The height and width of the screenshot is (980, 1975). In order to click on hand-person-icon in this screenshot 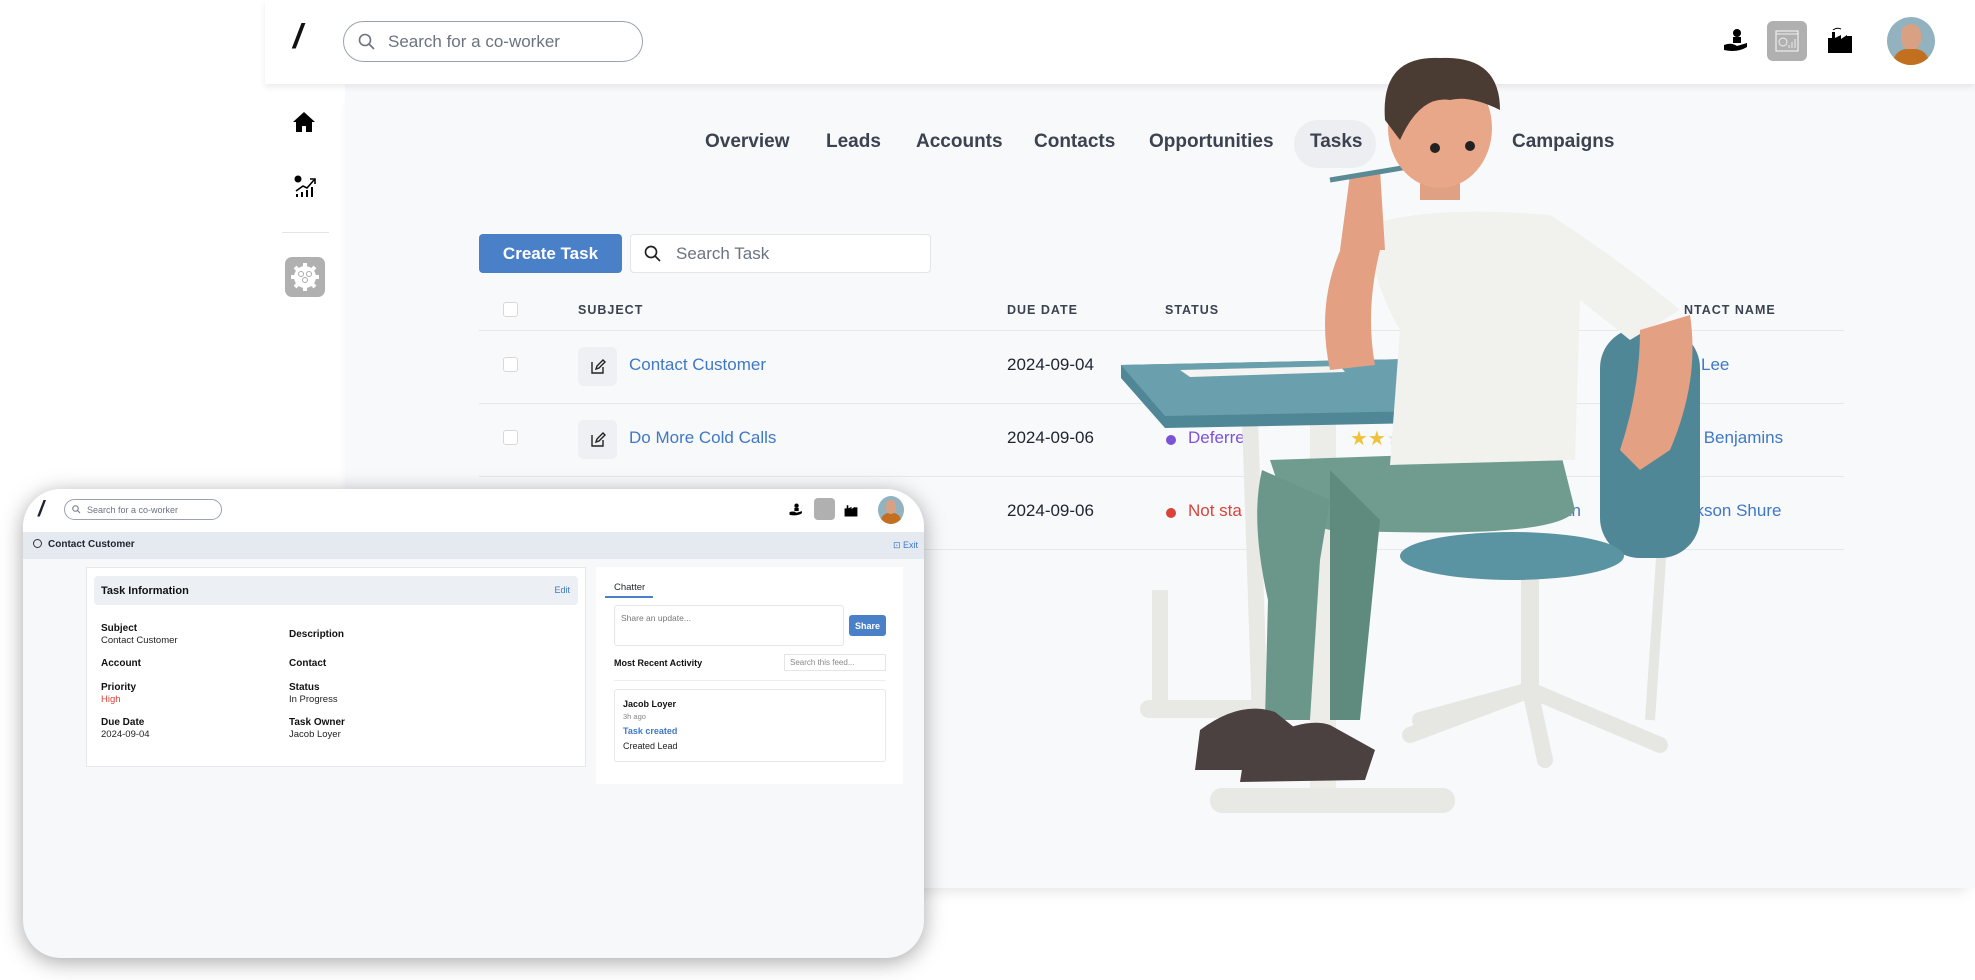, I will do `click(796, 510)`.